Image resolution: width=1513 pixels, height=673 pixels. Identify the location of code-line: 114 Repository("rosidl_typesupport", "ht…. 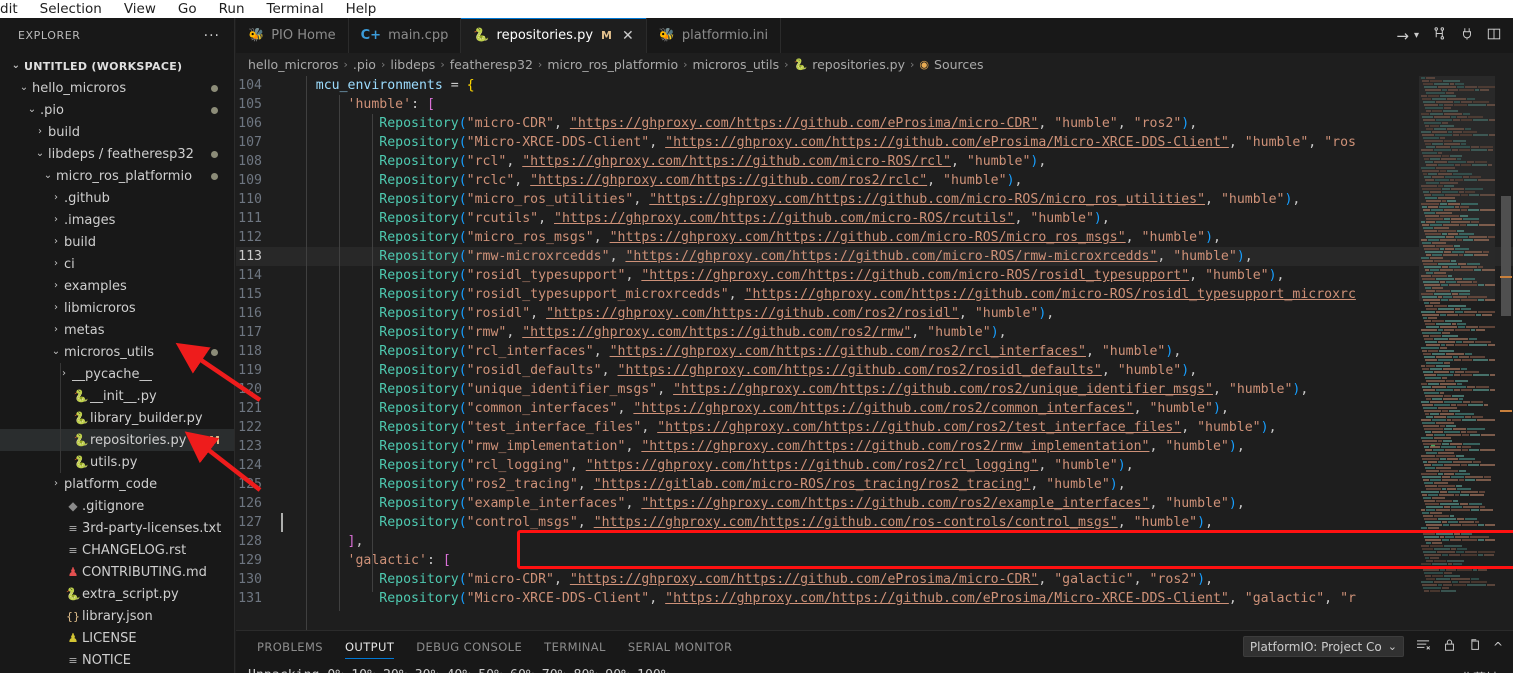
(874, 275).